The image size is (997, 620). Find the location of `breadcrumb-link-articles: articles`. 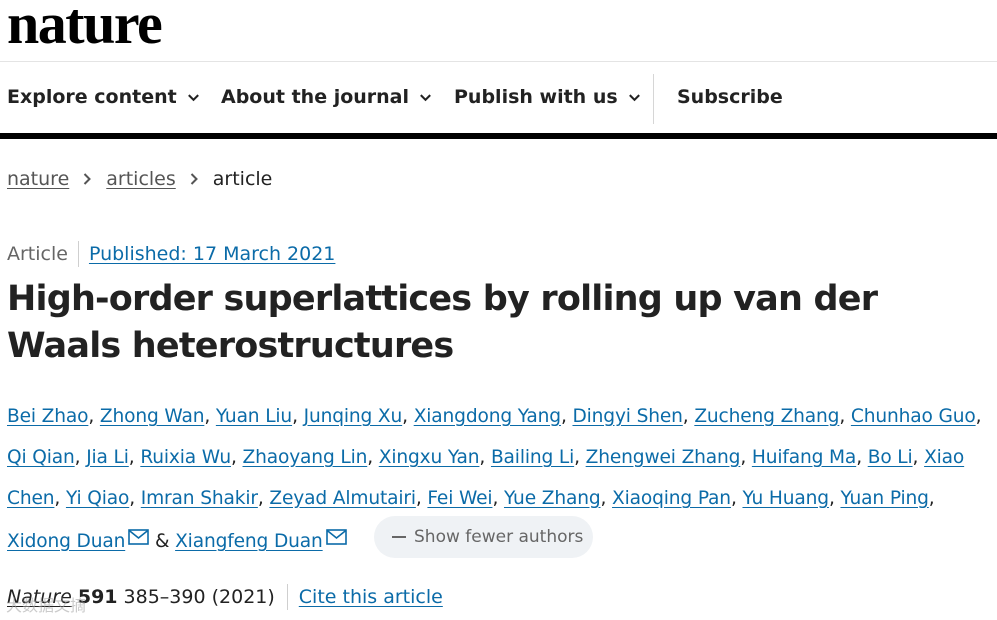

breadcrumb-link-articles: articles is located at coordinates (141, 179).